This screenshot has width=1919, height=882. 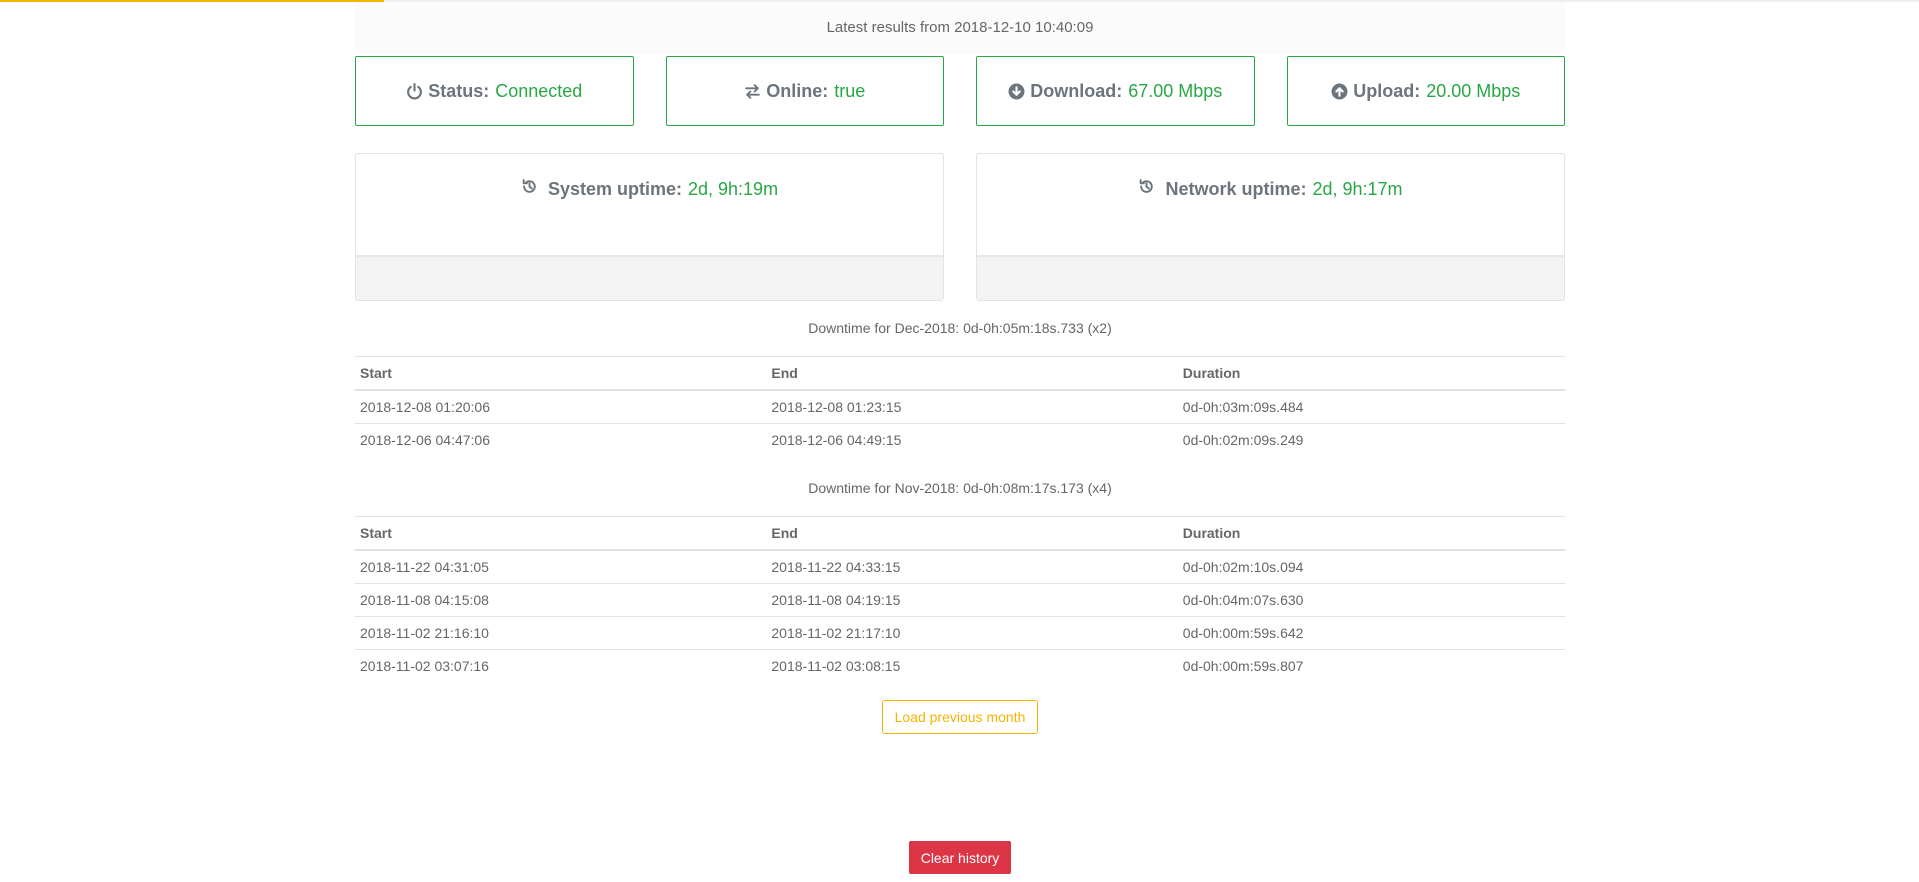 I want to click on network-uptime-label: Network uptime:, so click(x=1236, y=189).